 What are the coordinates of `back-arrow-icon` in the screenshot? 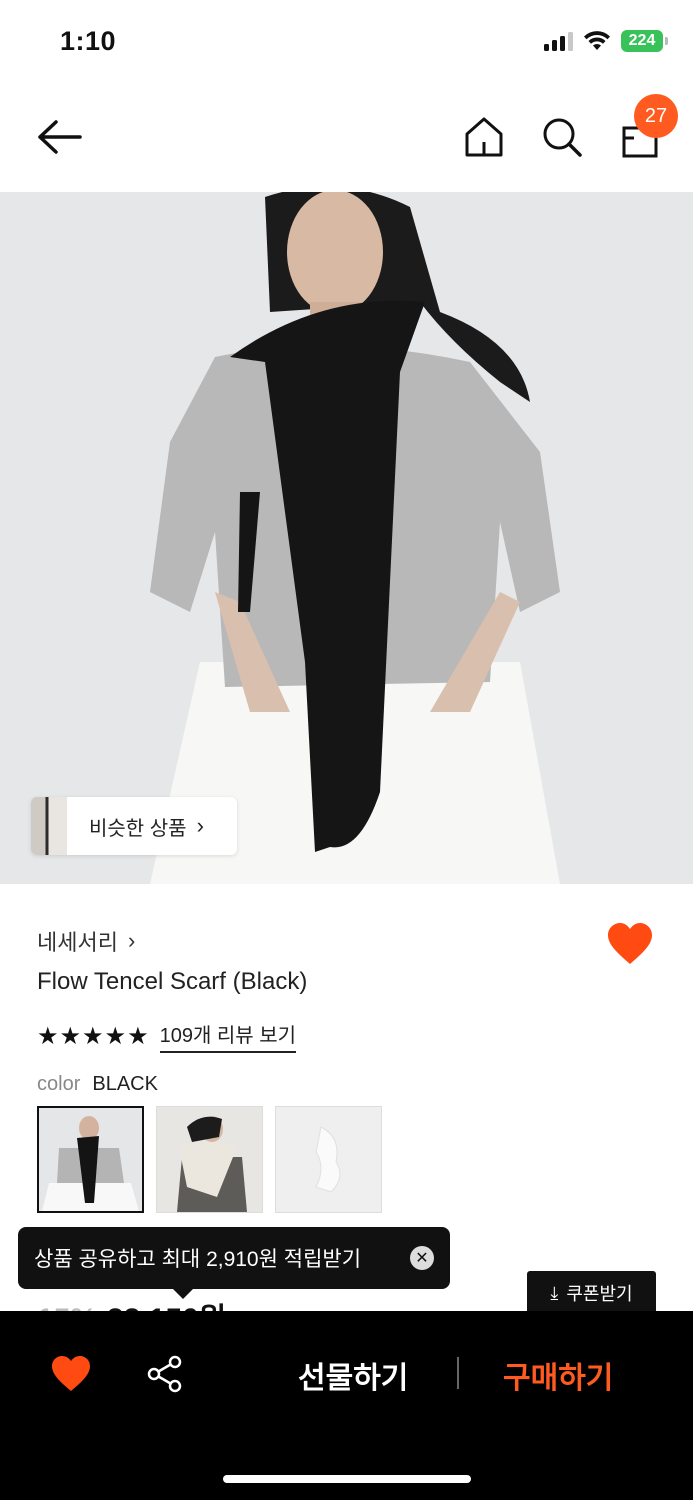 It's located at (59, 137).